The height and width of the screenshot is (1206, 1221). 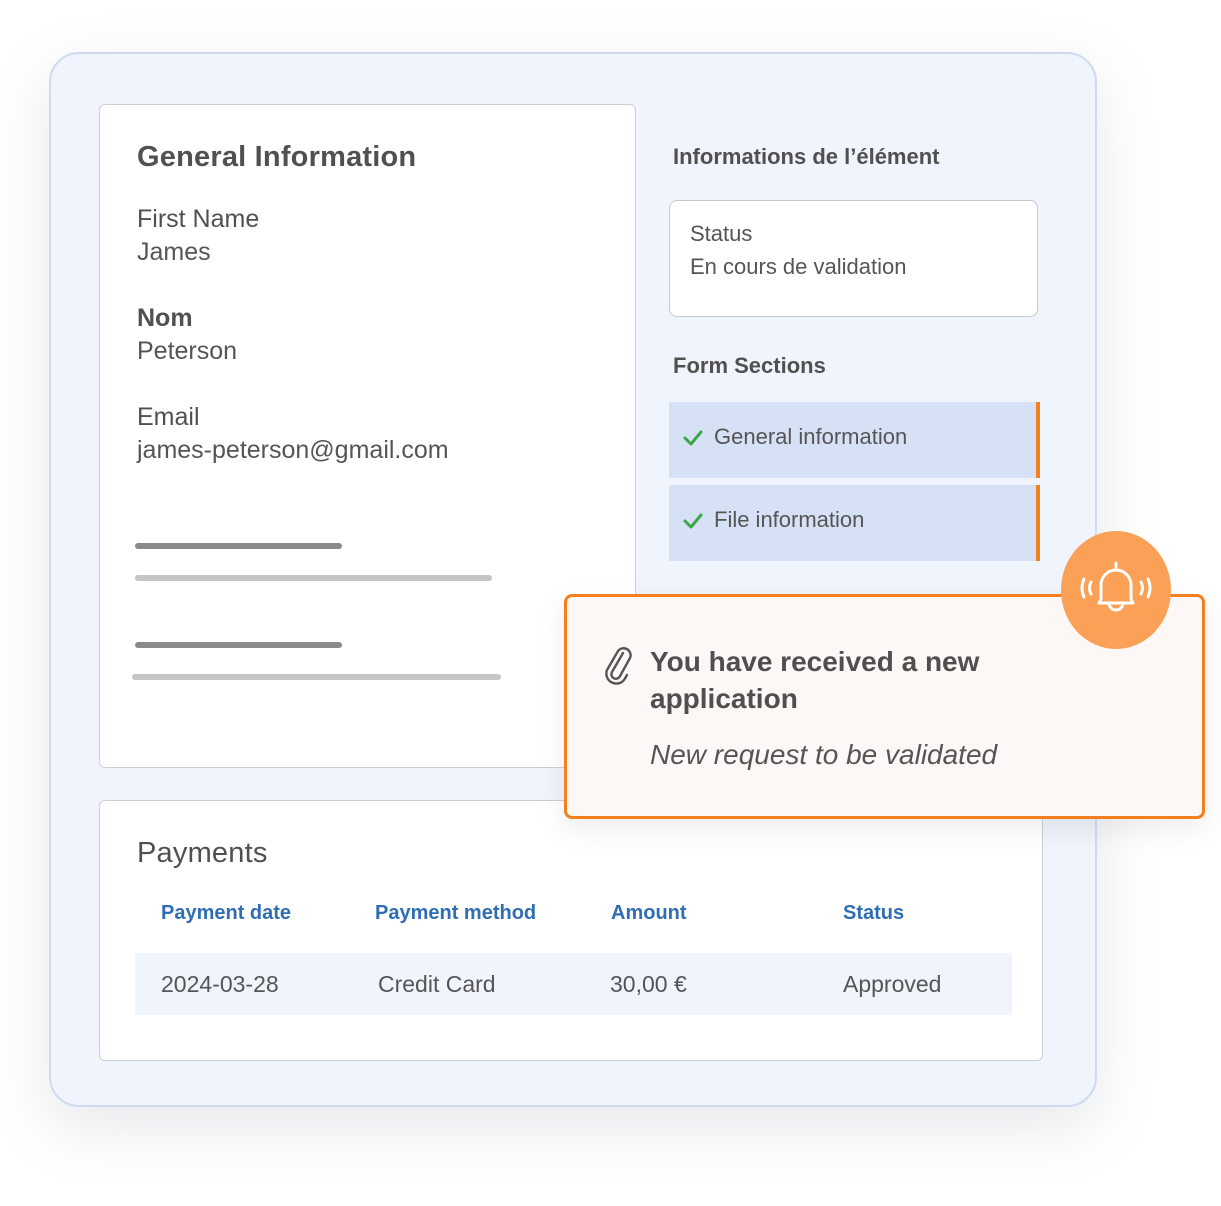 I want to click on column-header-status: Status, so click(x=873, y=913).